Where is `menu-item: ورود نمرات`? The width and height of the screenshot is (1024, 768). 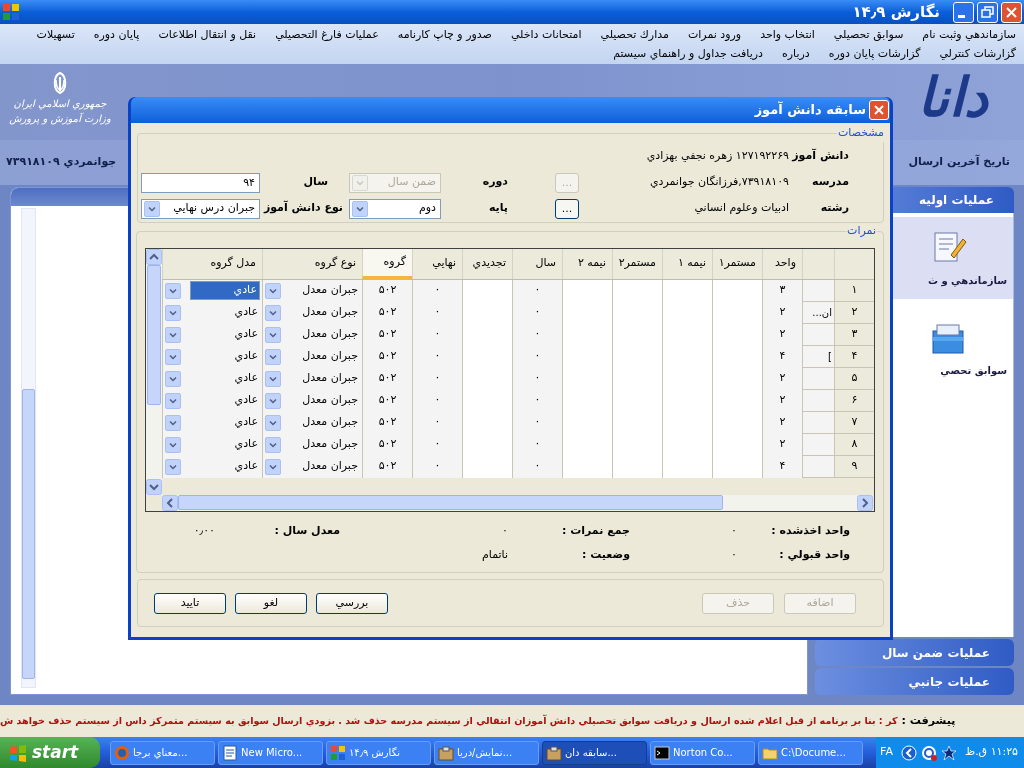 menu-item: ورود نمرات is located at coordinates (714, 35).